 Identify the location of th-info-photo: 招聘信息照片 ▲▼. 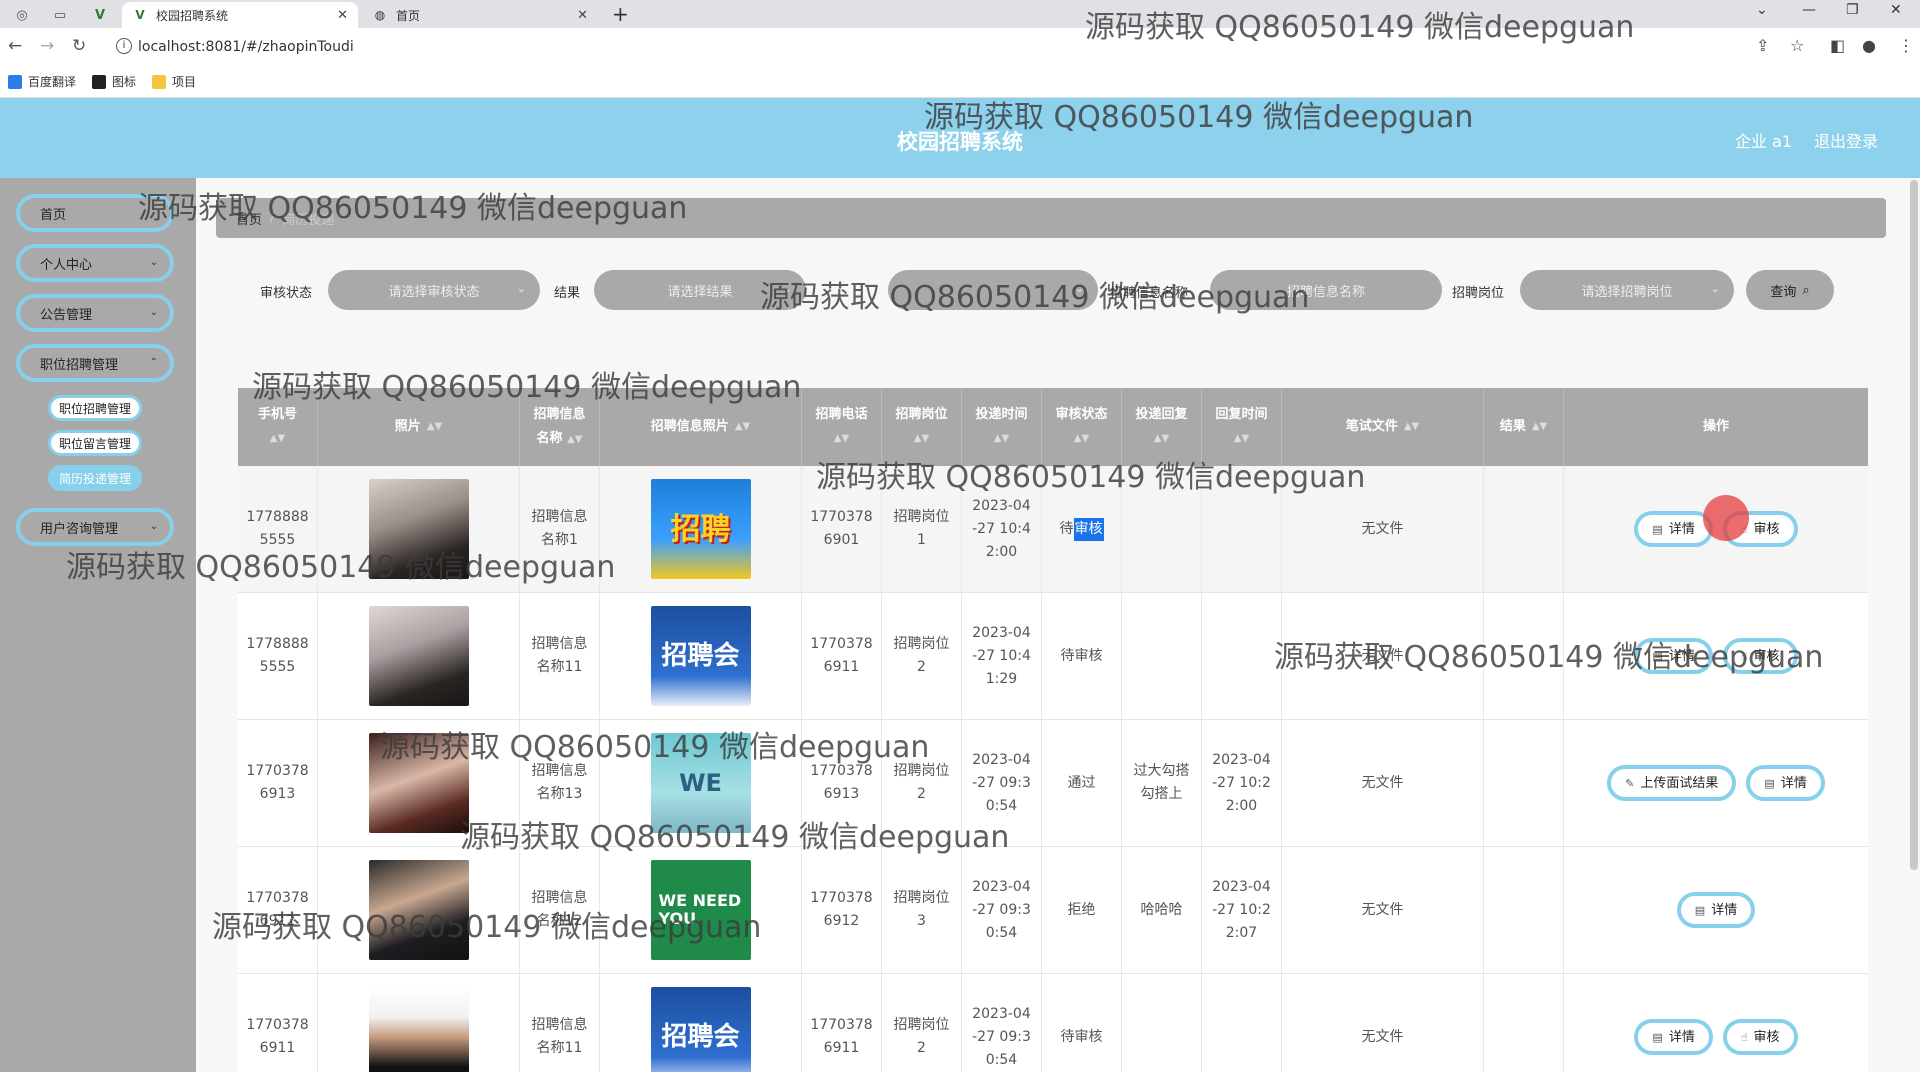
(701, 427).